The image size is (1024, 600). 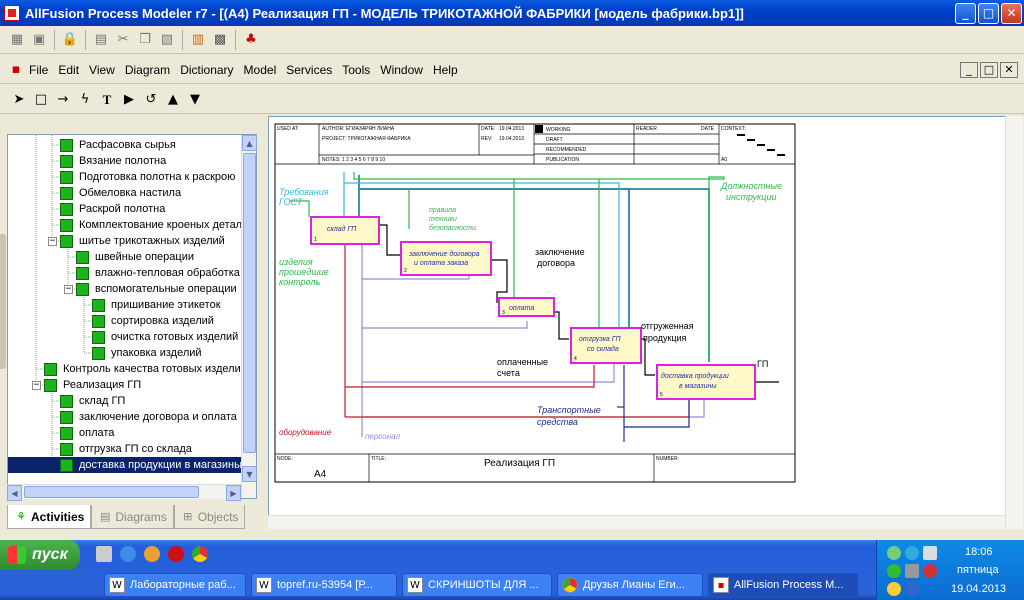 I want to click on team-icon: ♣, so click(x=251, y=40).